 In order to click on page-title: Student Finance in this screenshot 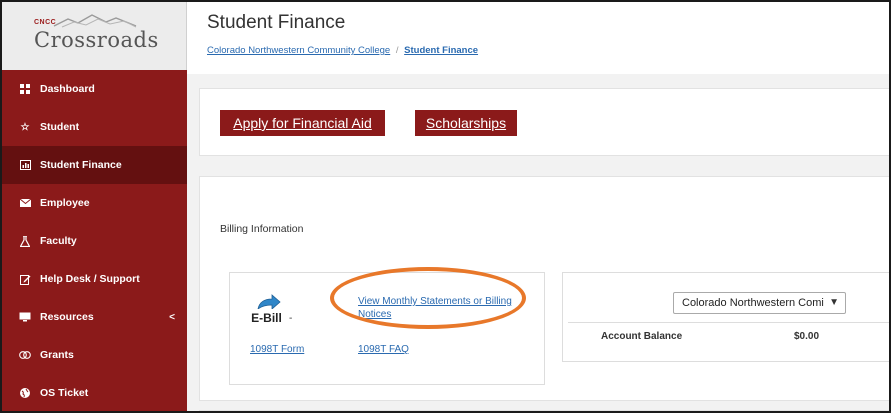, I will do `click(276, 22)`.